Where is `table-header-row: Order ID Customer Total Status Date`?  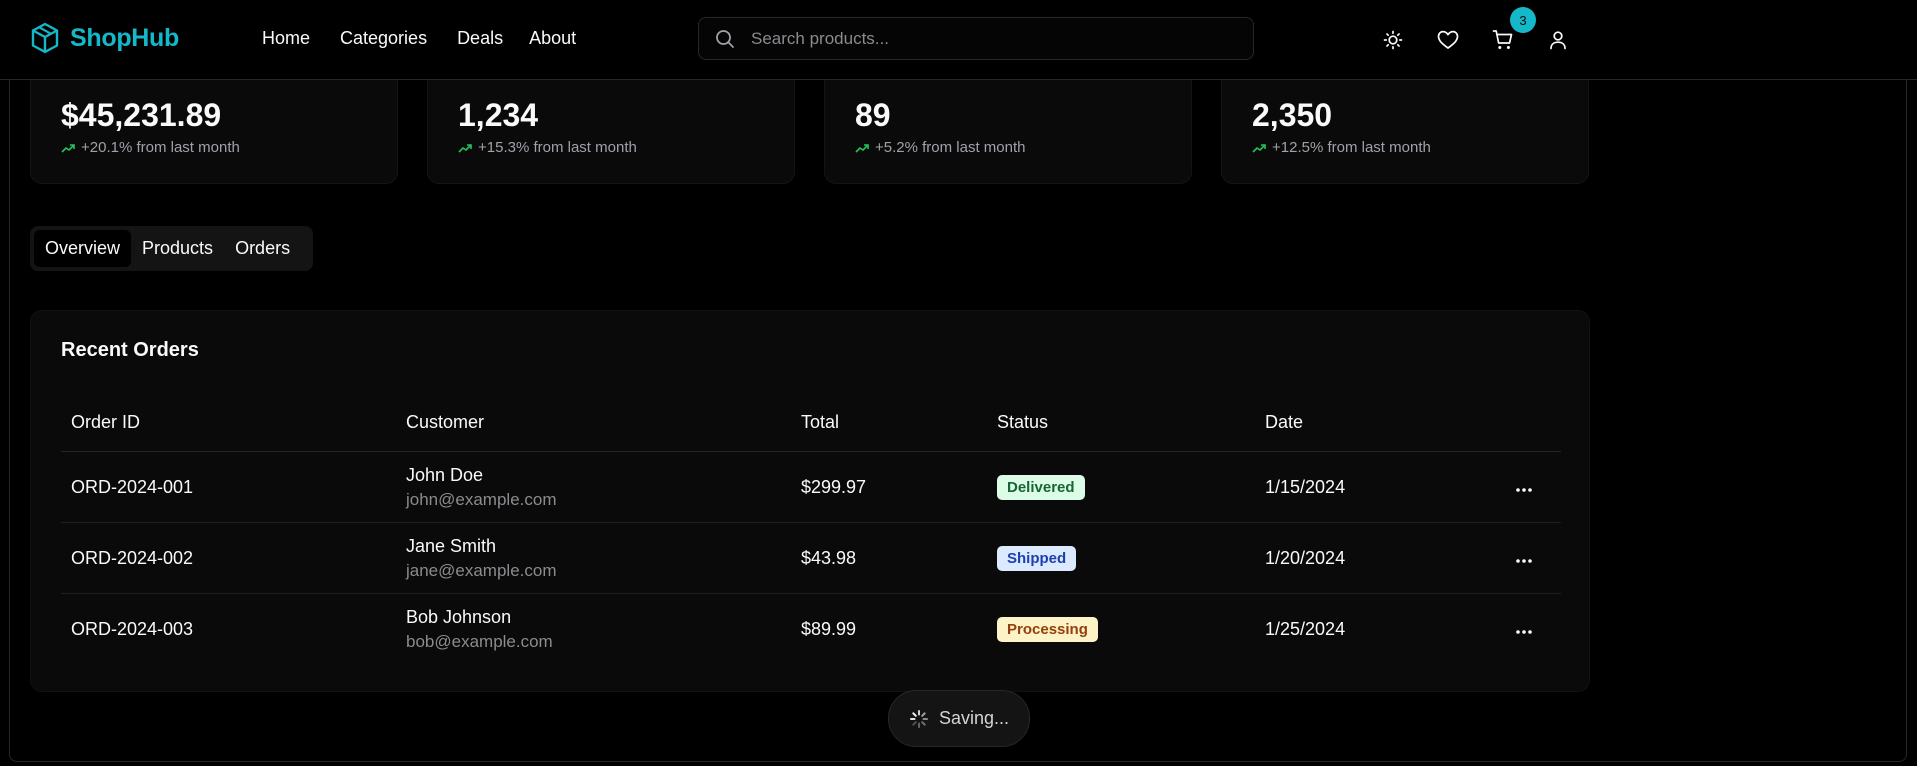
table-header-row: Order ID Customer Total Status Date is located at coordinates (811, 422).